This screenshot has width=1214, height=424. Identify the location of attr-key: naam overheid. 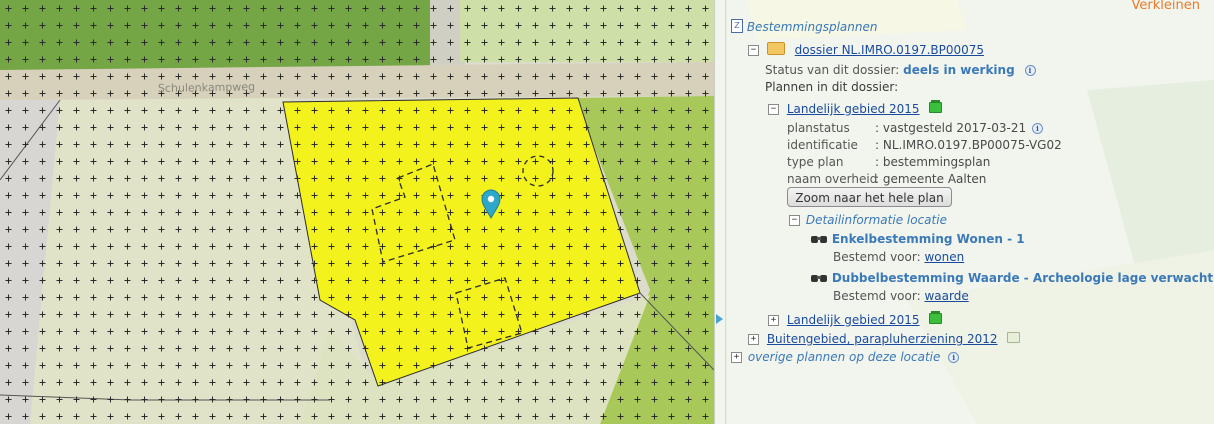
(832, 179).